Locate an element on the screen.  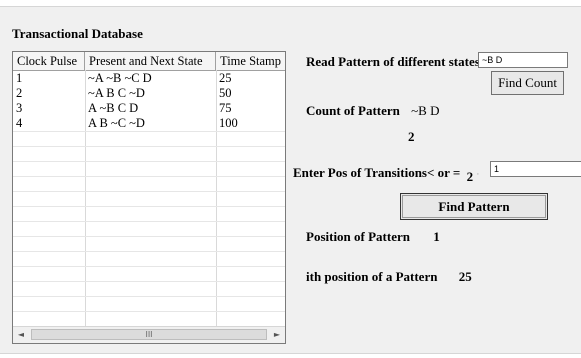
table-row: 1 ~A ~B ~C D 25 is located at coordinates (149, 78).